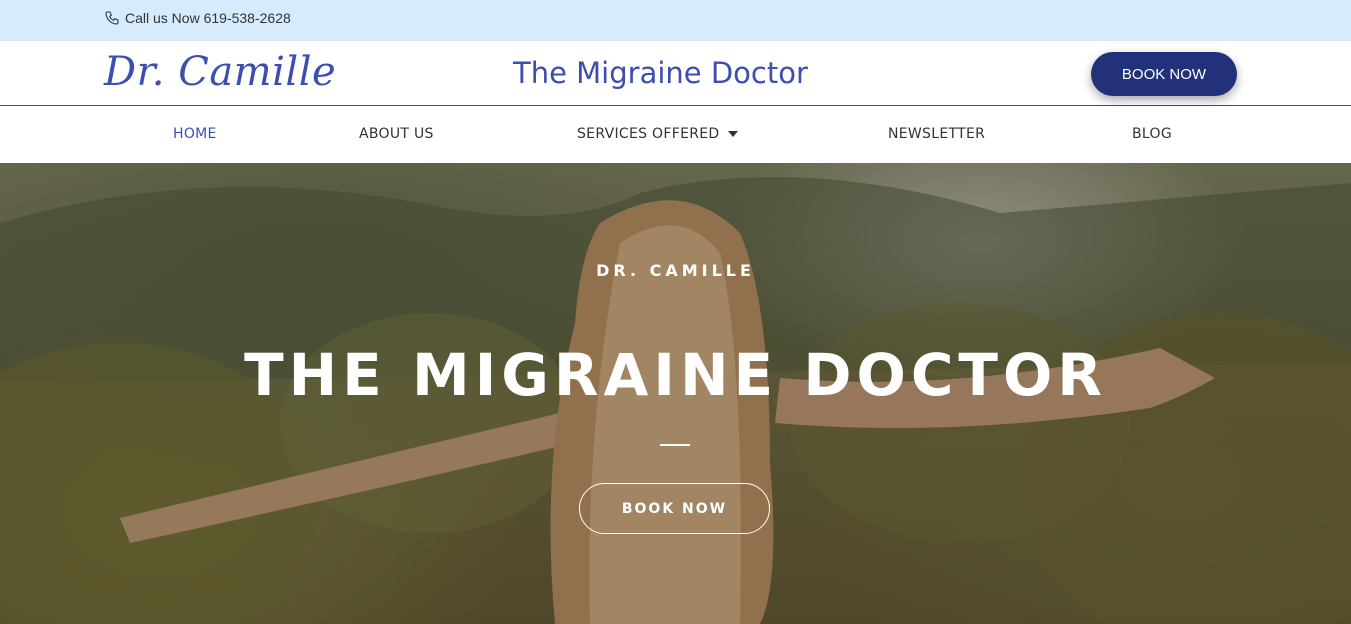 This screenshot has width=1351, height=624. I want to click on nav-item-newsletter: NEWSLETTER, so click(936, 134).